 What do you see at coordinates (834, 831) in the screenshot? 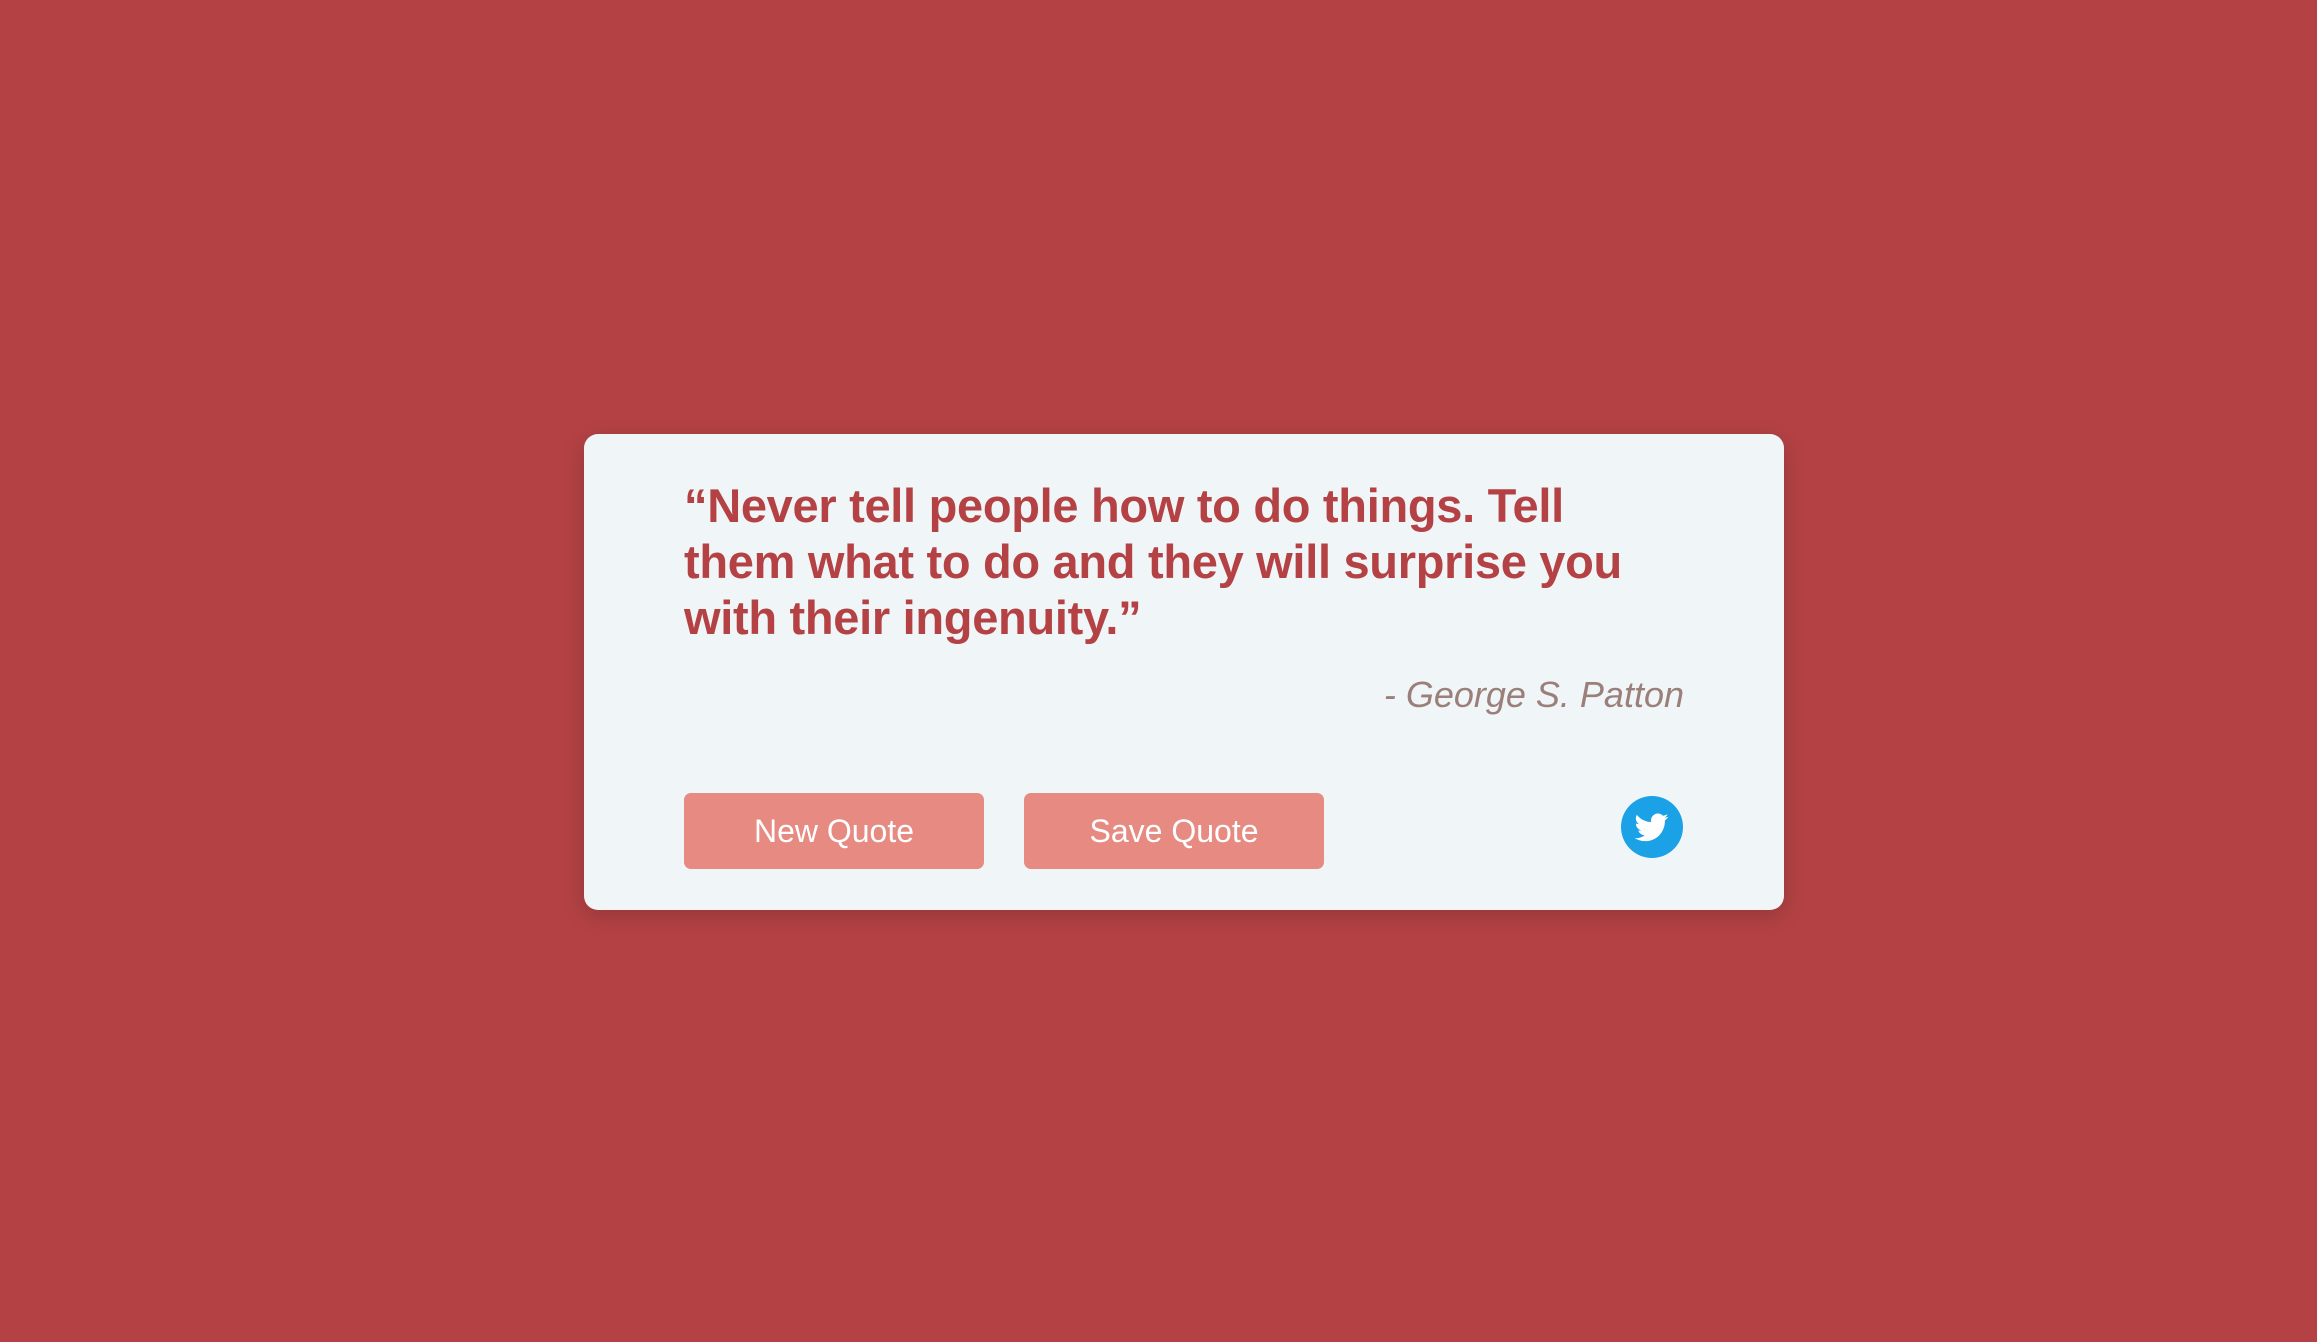
I see `new-quote-button: New Quote` at bounding box center [834, 831].